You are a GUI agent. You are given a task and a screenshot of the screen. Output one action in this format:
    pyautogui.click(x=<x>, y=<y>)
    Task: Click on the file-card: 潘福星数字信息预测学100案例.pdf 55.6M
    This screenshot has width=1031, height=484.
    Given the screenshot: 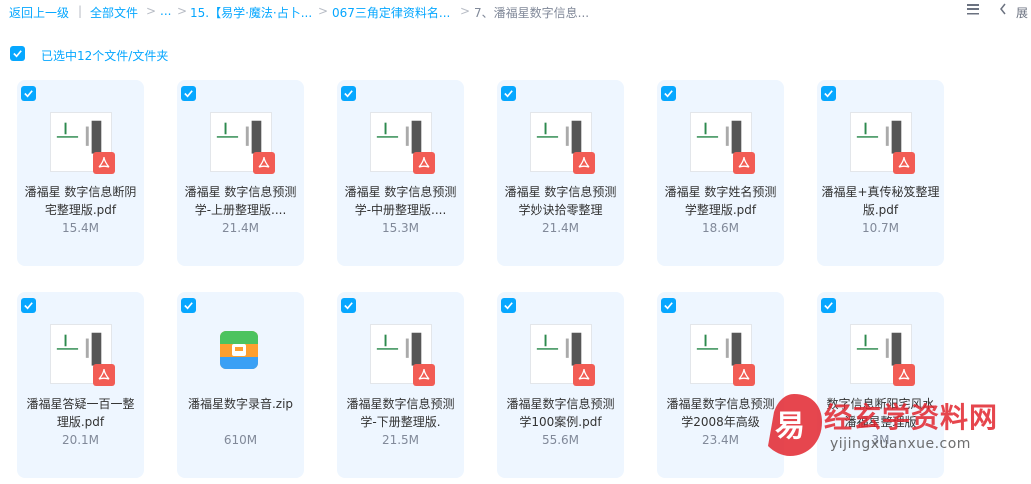 What is the action you would take?
    pyautogui.click(x=560, y=385)
    